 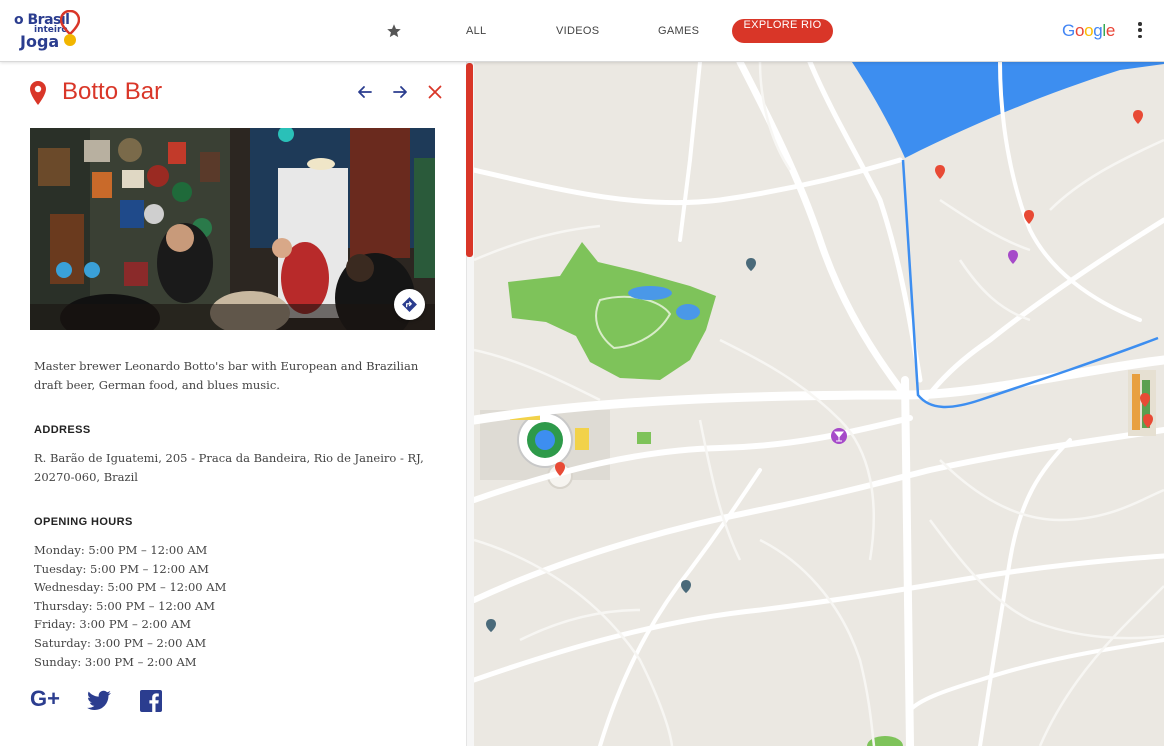 What do you see at coordinates (577, 31) in the screenshot?
I see `nav-videos: VIDEOS` at bounding box center [577, 31].